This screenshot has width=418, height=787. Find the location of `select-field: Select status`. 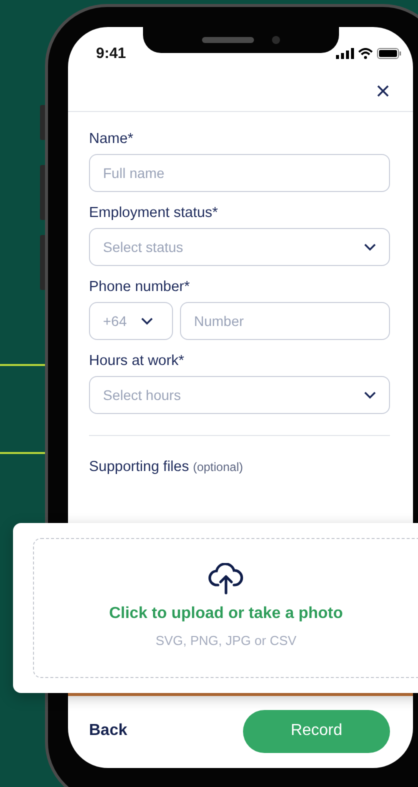

select-field: Select status is located at coordinates (239, 247).